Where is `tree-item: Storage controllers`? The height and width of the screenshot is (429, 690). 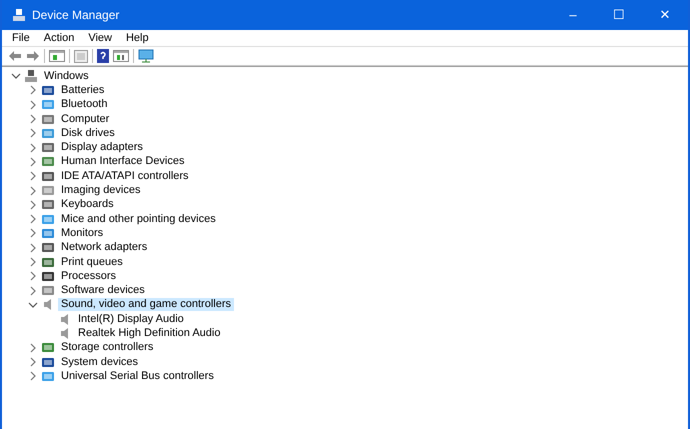 tree-item: Storage controllers is located at coordinates (107, 347).